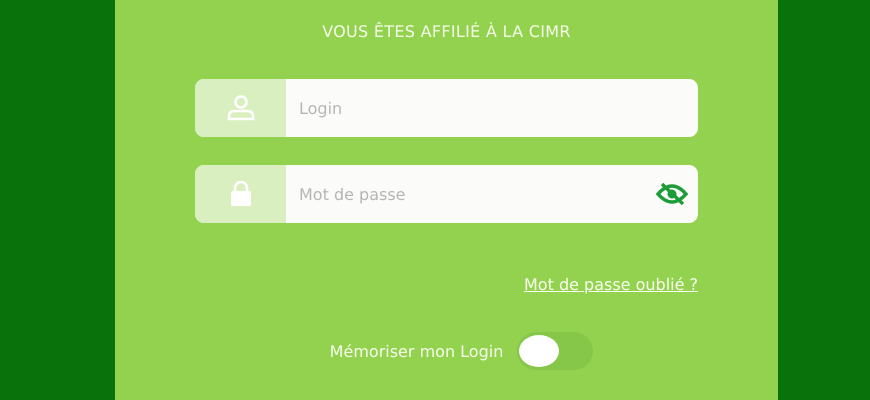 Image resolution: width=870 pixels, height=400 pixels. I want to click on heading: VOUS ÊTES AFFILIÉ À LA CIMR, so click(446, 32).